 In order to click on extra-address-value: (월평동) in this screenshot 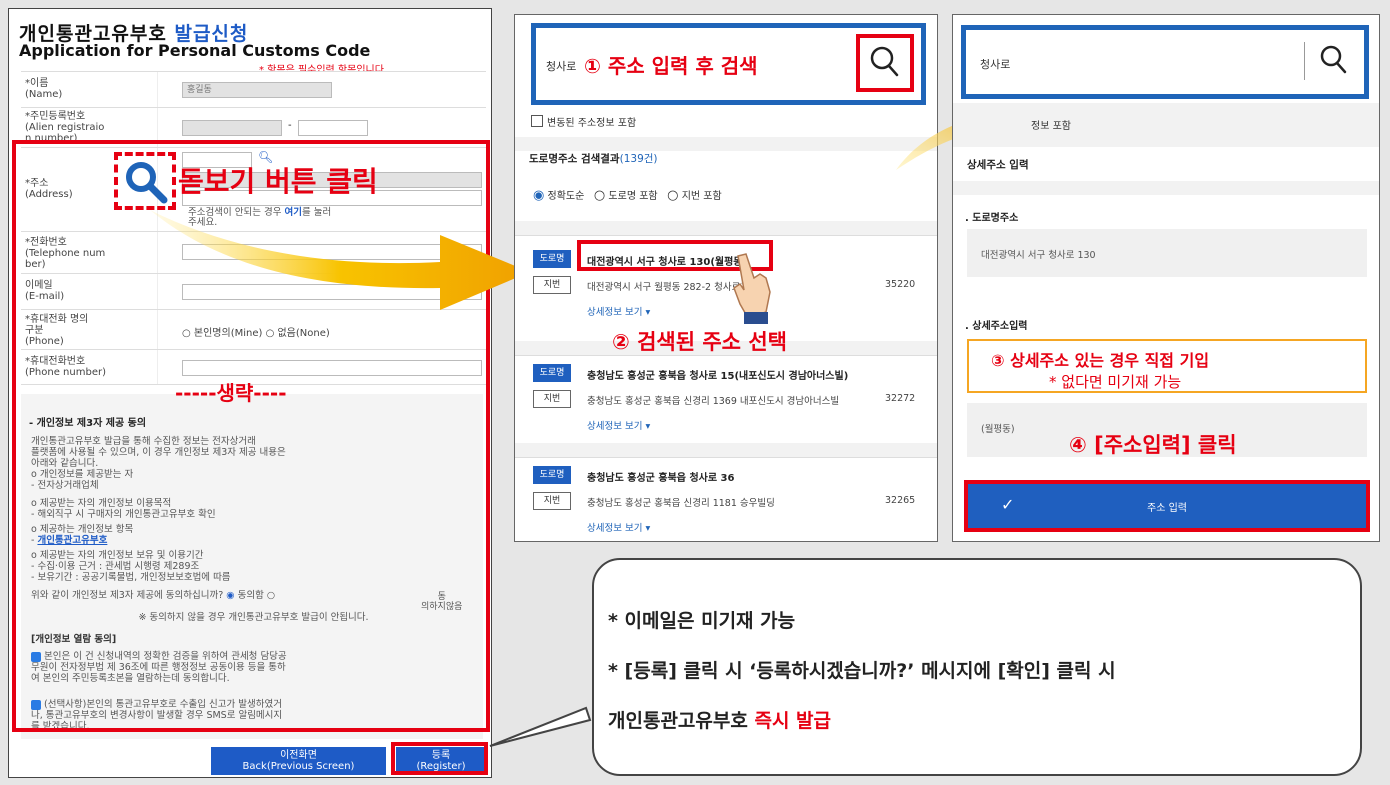, I will do `click(998, 429)`.